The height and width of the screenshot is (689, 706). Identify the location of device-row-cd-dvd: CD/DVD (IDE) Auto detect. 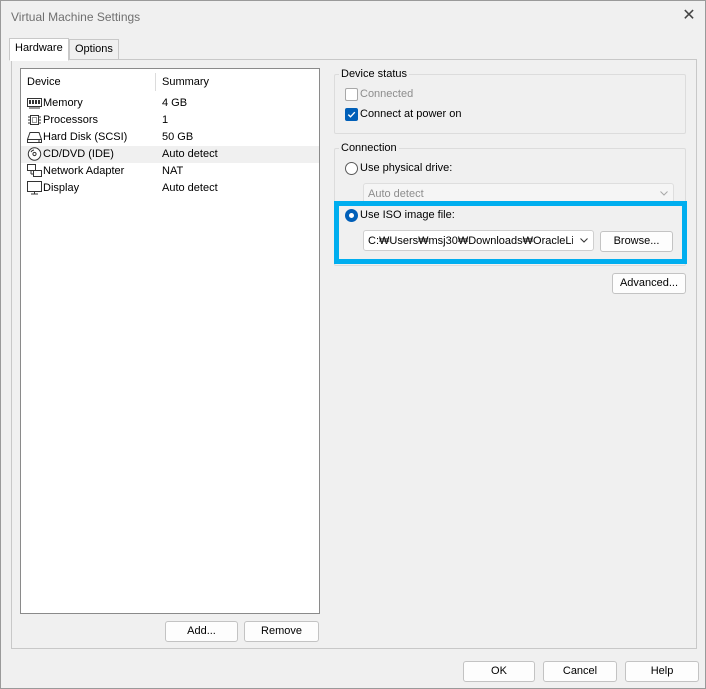
(170, 154).